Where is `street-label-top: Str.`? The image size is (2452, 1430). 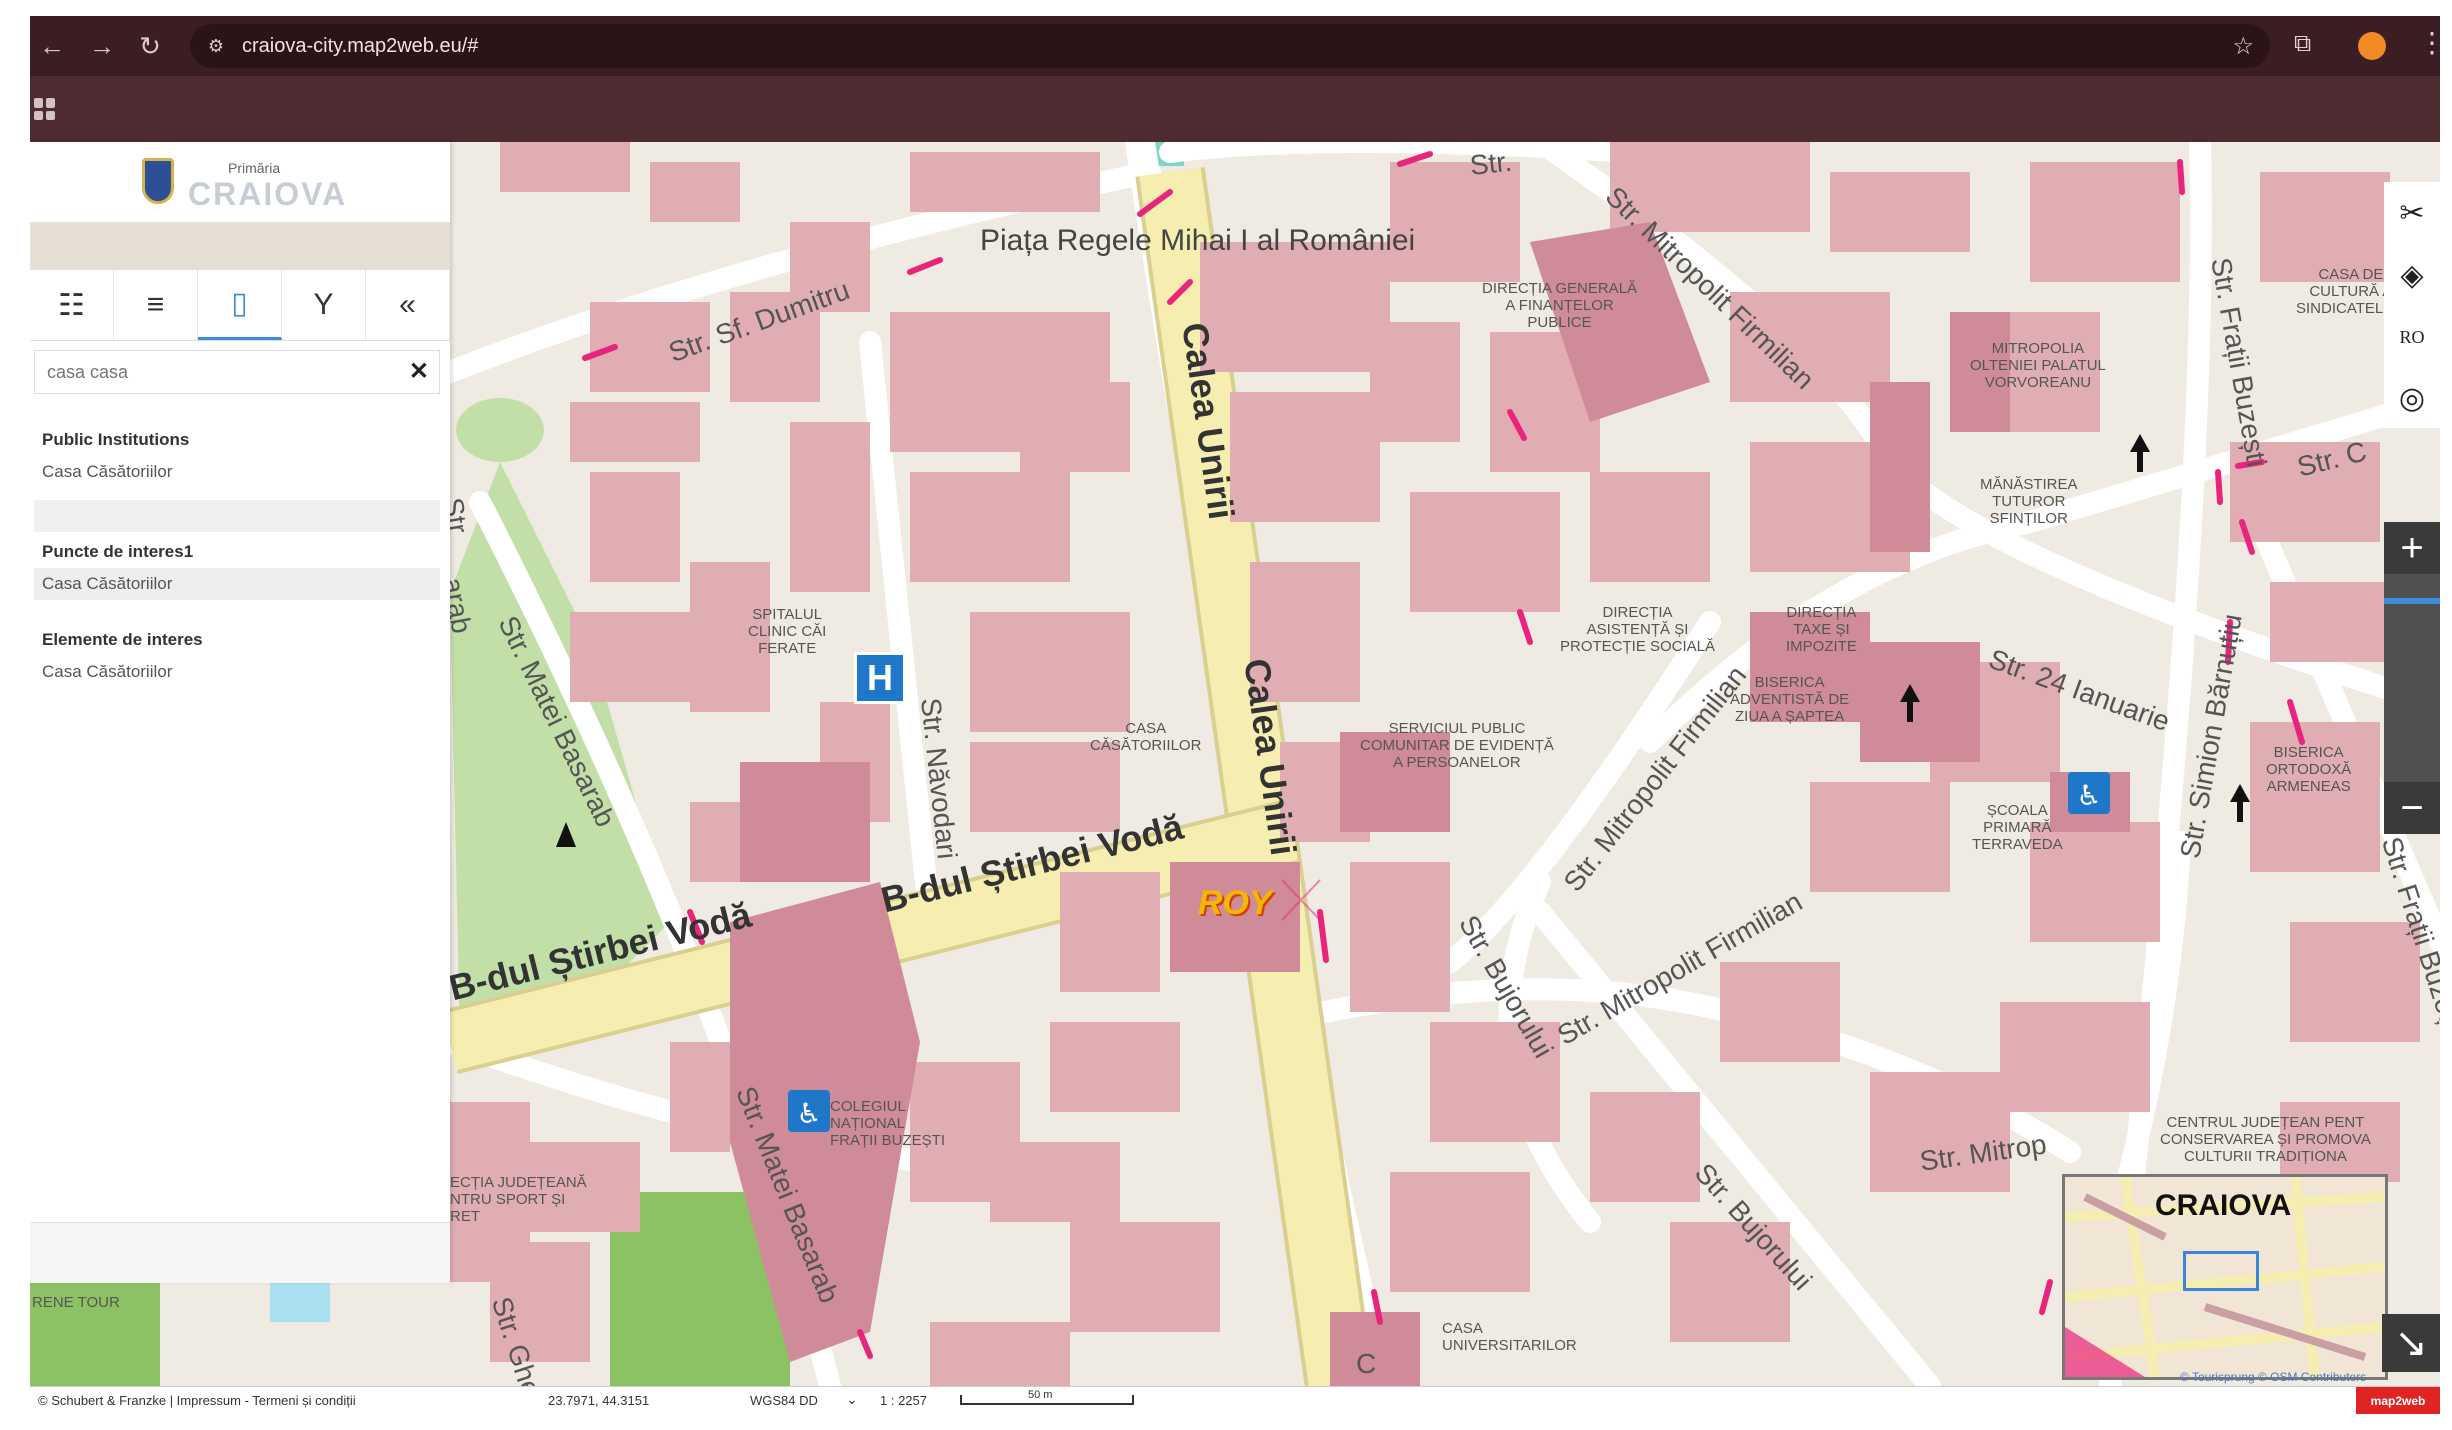 street-label-top: Str. is located at coordinates (1491, 163).